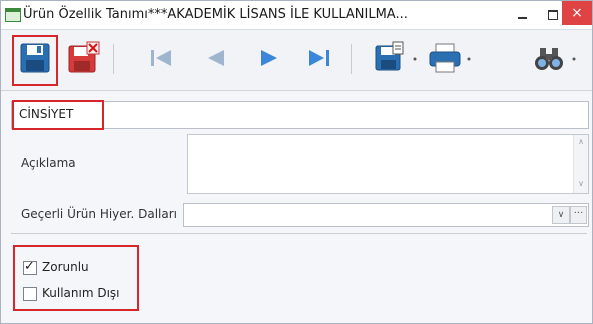 This screenshot has height=324, width=593. I want to click on name-field-highlight, so click(58, 115).